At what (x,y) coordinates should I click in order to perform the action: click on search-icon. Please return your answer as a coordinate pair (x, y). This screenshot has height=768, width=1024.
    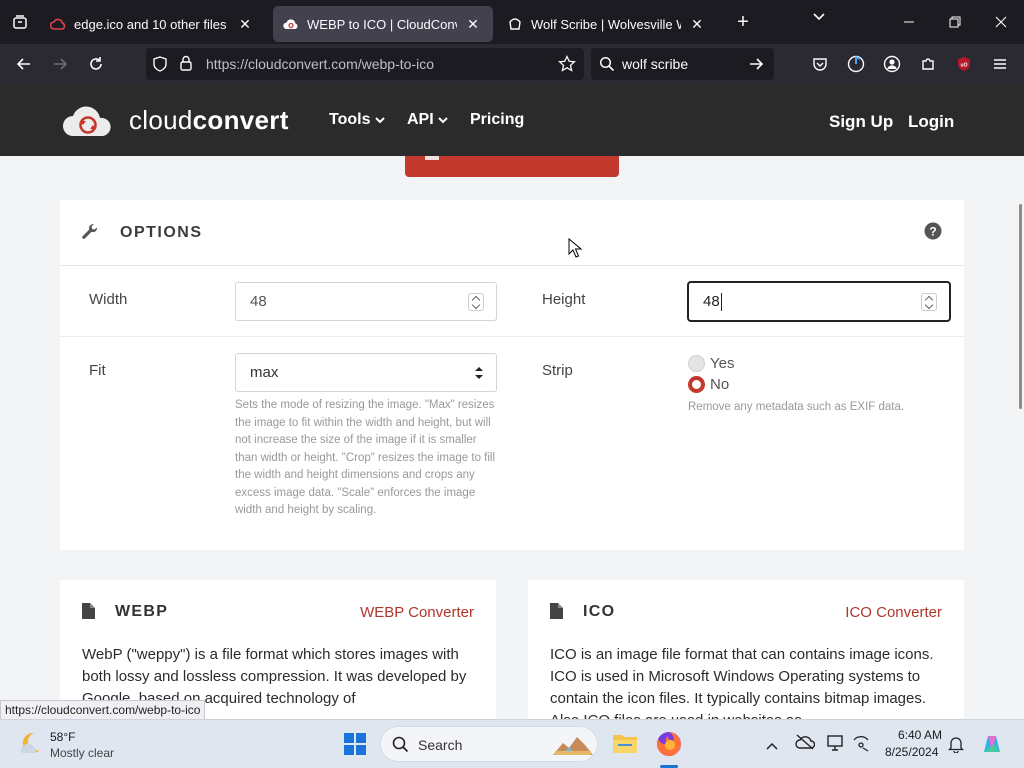
    Looking at the image, I should click on (607, 66).